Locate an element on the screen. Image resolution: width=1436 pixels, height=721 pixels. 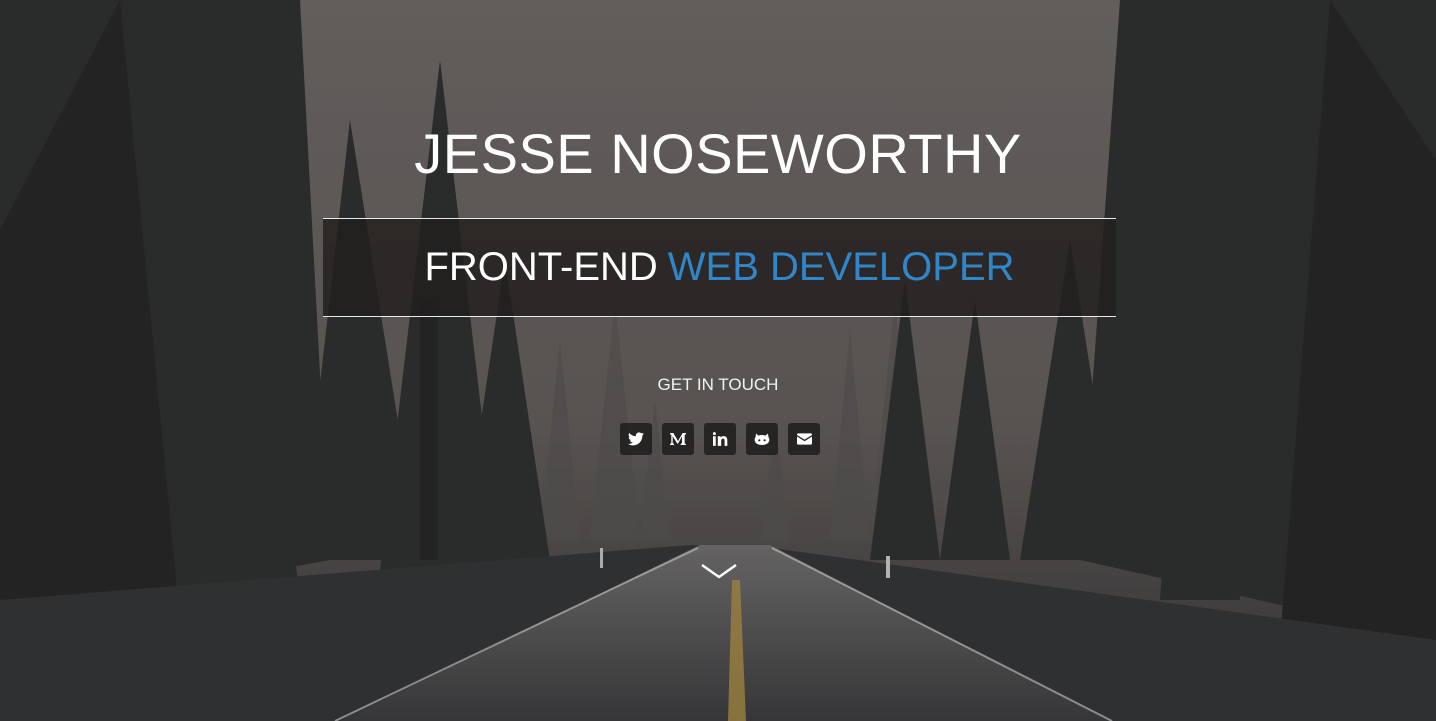
twitter-link is located at coordinates (636, 439).